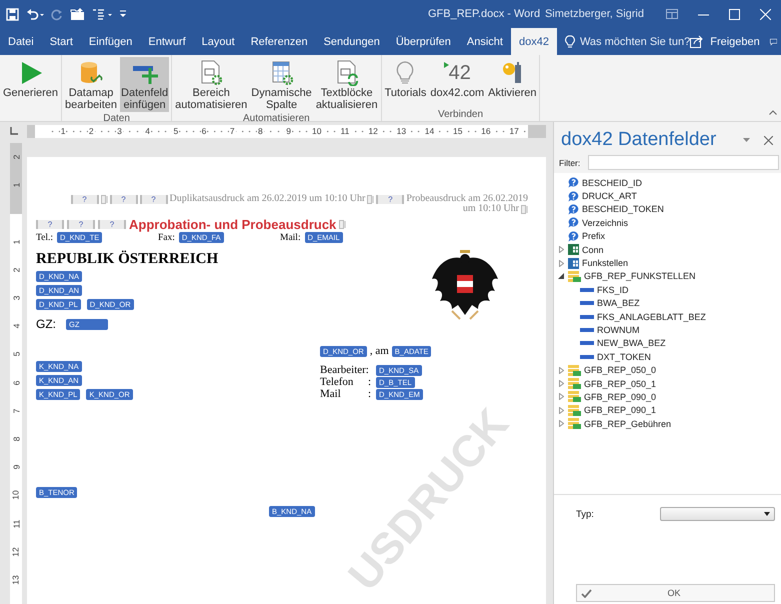 The height and width of the screenshot is (604, 781). I want to click on collapse-ribbon-icon, so click(773, 112).